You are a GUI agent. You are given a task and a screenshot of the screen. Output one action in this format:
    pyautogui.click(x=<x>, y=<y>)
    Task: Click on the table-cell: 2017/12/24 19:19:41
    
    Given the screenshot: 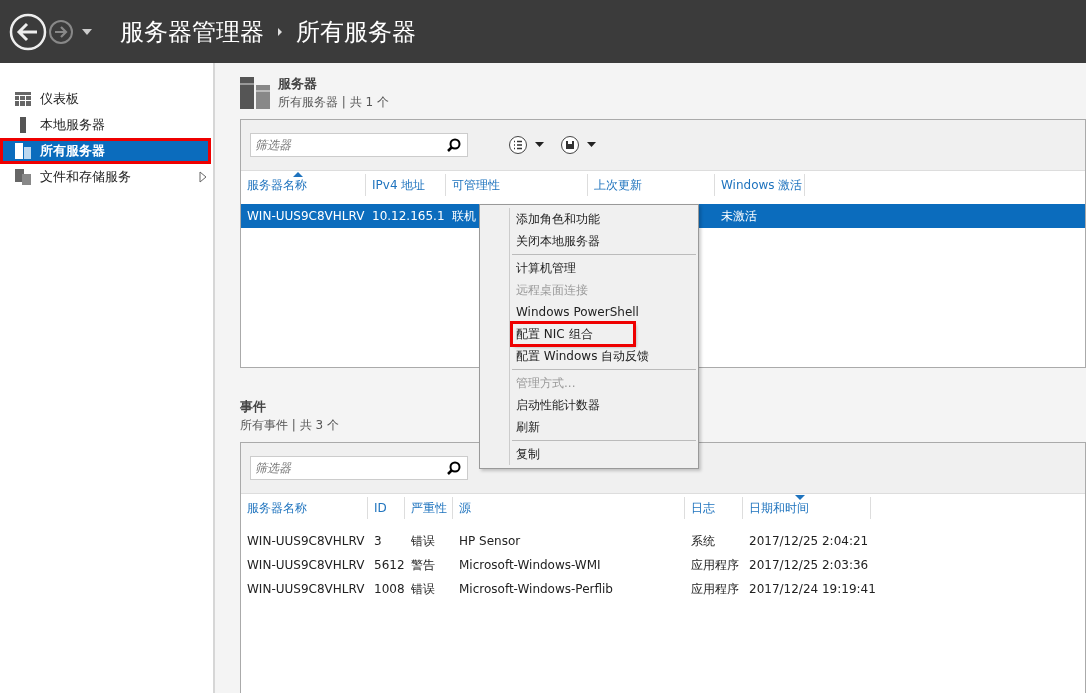 What is the action you would take?
    pyautogui.click(x=812, y=589)
    